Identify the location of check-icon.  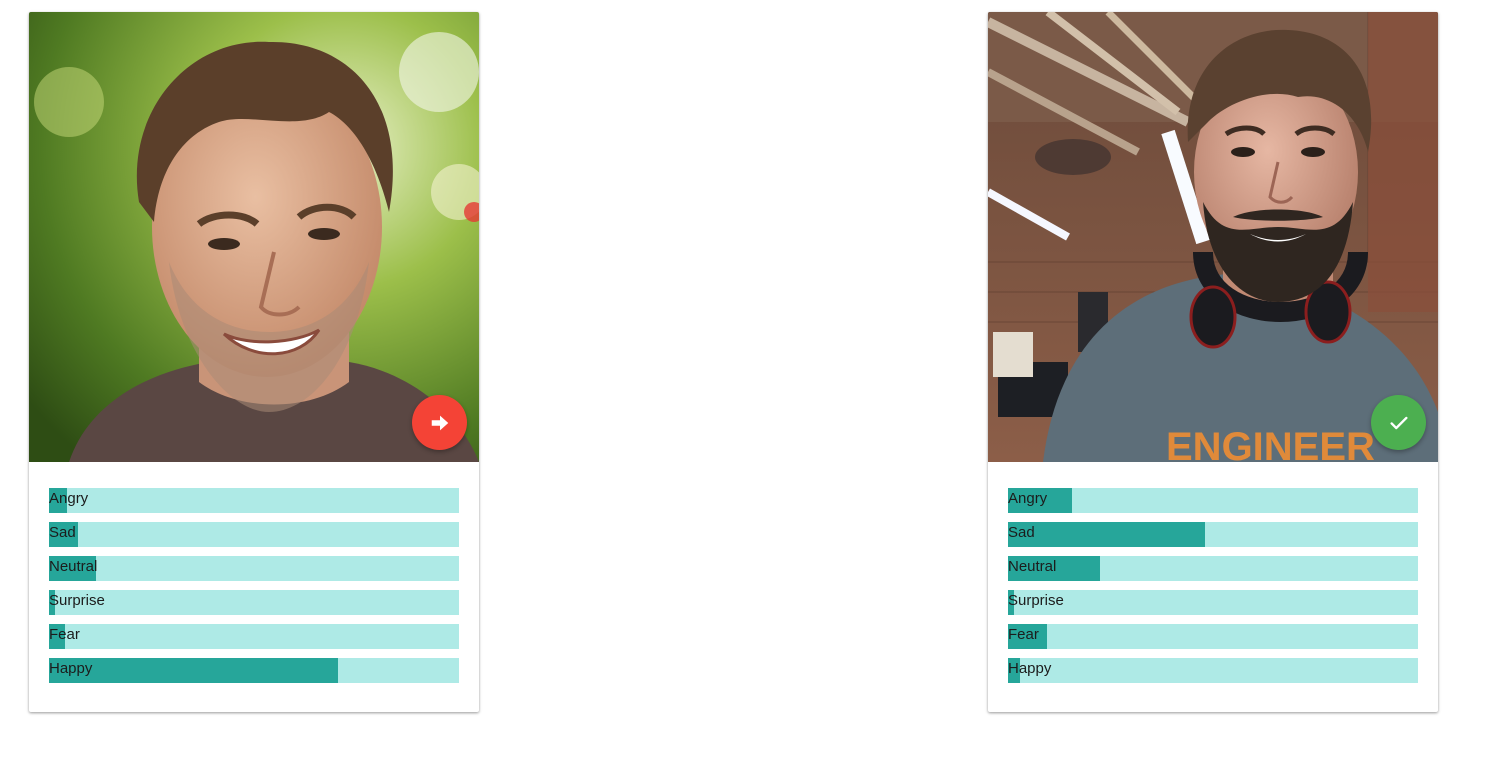
(1398, 422).